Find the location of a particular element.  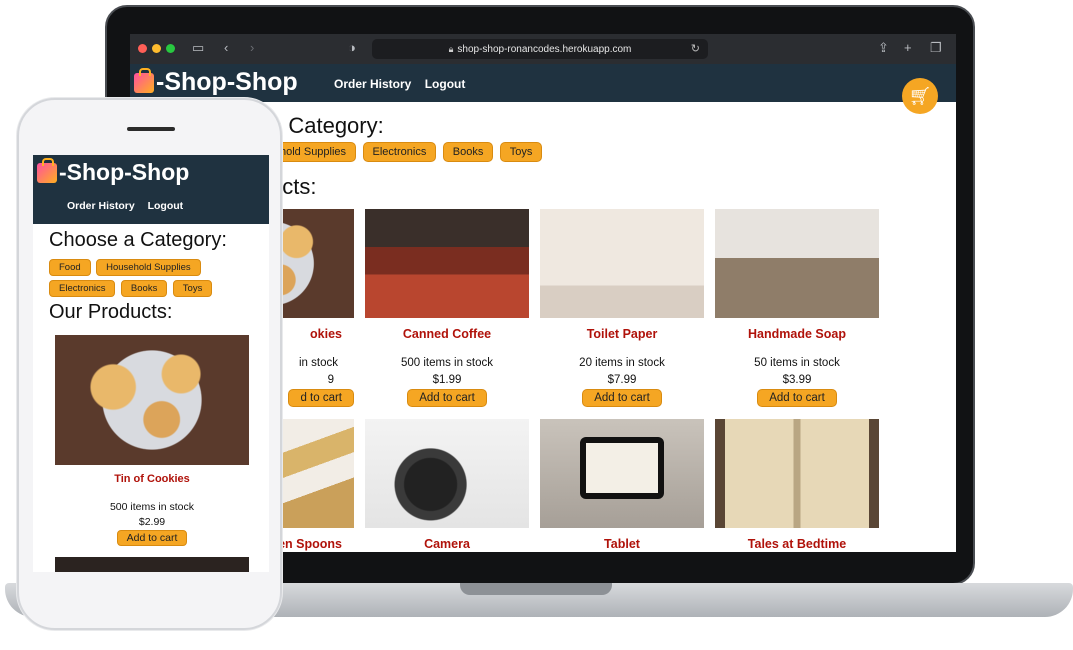

address-bar: 🔒︎ shop-shop-ronancodes.herokuapp.com ↻ is located at coordinates (540, 49).